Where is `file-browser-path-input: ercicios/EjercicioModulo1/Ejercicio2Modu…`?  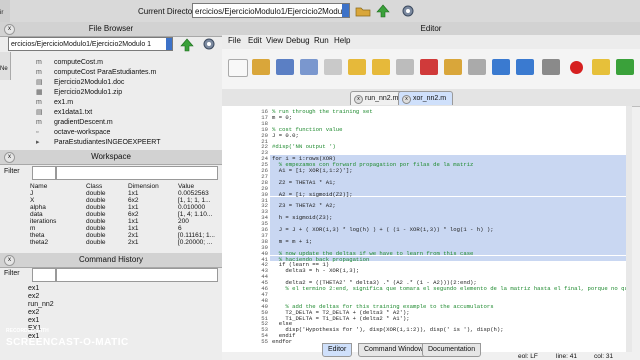
file-browser-path-input: ercicios/EjercicioModulo1/Ejercicio2Modu… is located at coordinates (90, 44).